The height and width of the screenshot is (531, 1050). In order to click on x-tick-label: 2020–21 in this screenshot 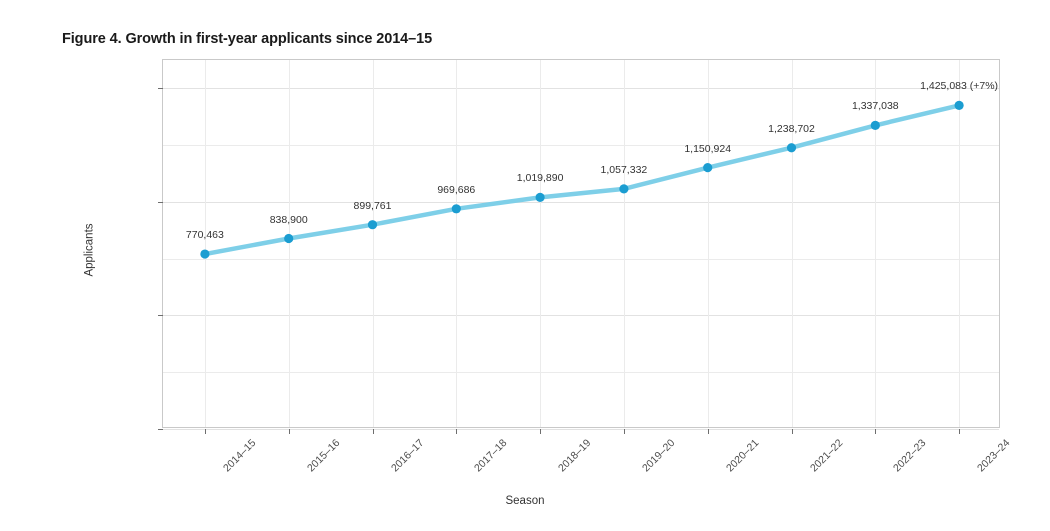, I will do `click(742, 456)`.